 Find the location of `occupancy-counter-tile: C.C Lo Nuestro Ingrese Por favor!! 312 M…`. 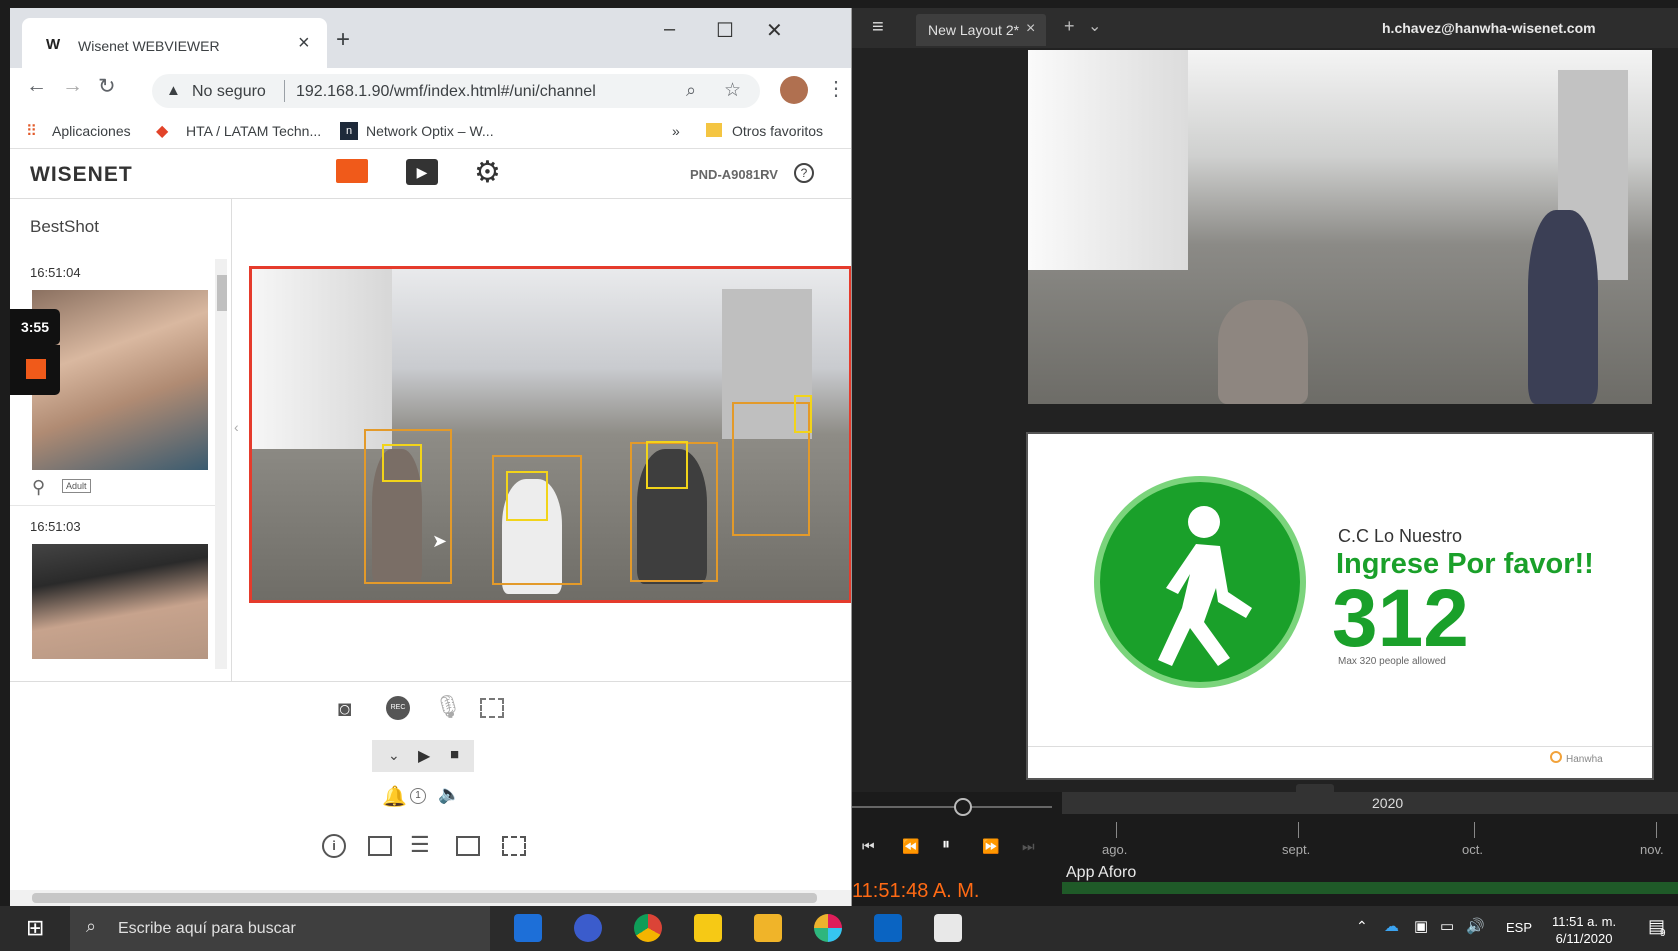

occupancy-counter-tile: C.C Lo Nuestro Ingrese Por favor!! 312 M… is located at coordinates (1340, 606).